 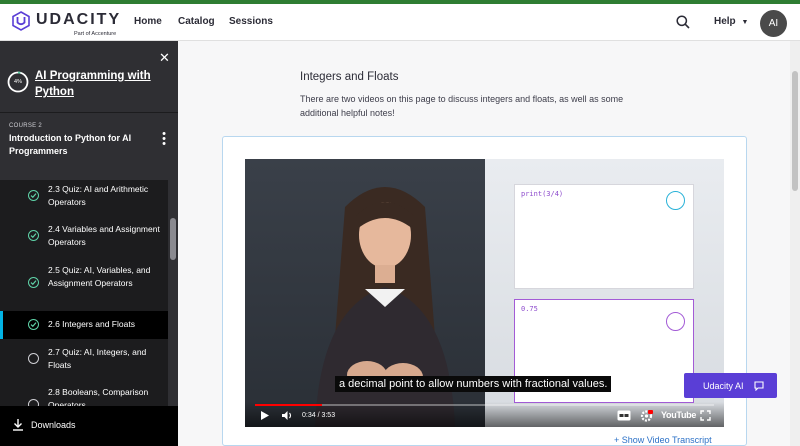 I want to click on search-icon, so click(x=683, y=22).